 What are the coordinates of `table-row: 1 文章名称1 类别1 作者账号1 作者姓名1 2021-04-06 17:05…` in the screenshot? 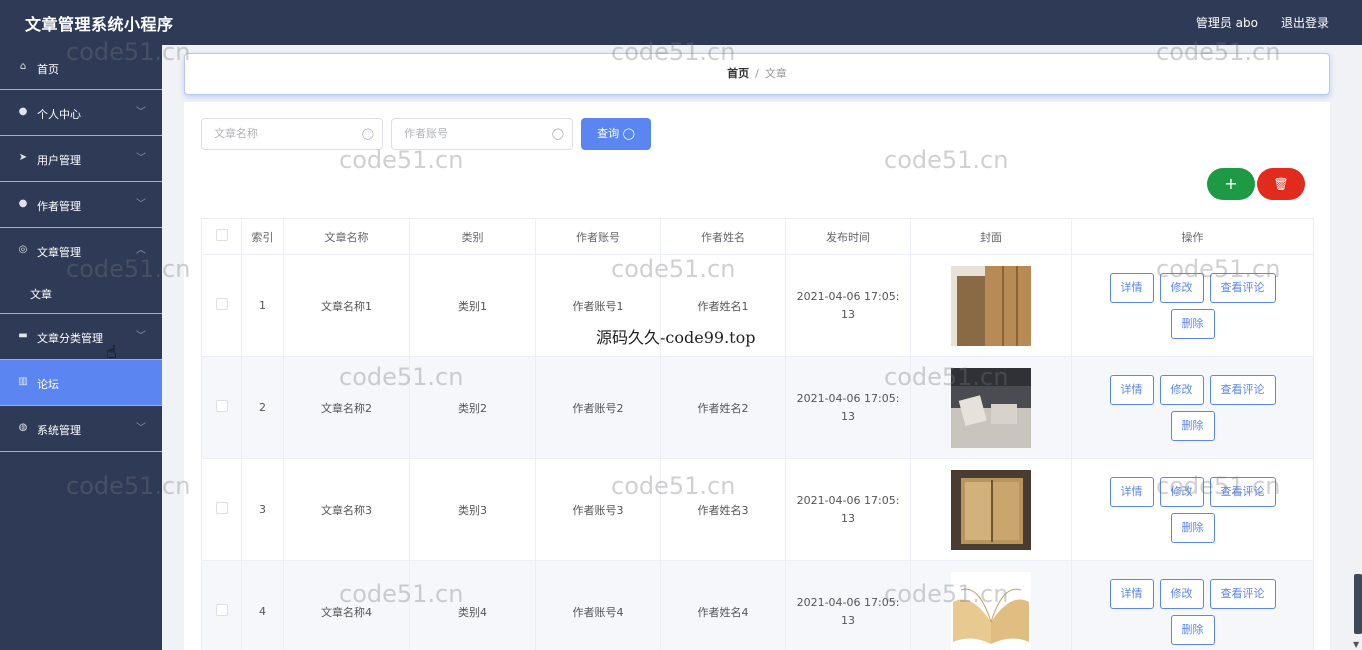 It's located at (757, 305).